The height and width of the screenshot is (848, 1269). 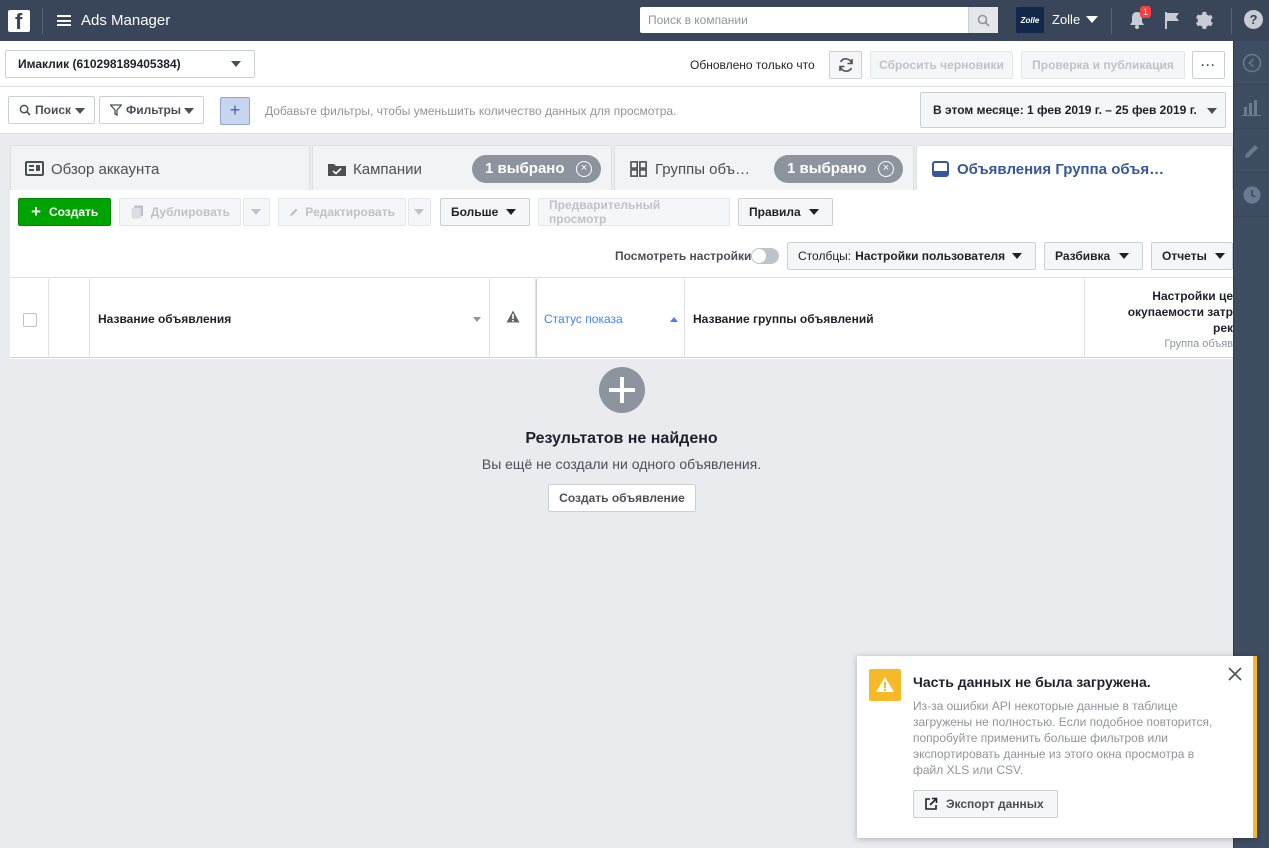 What do you see at coordinates (983, 20) in the screenshot?
I see `search-button` at bounding box center [983, 20].